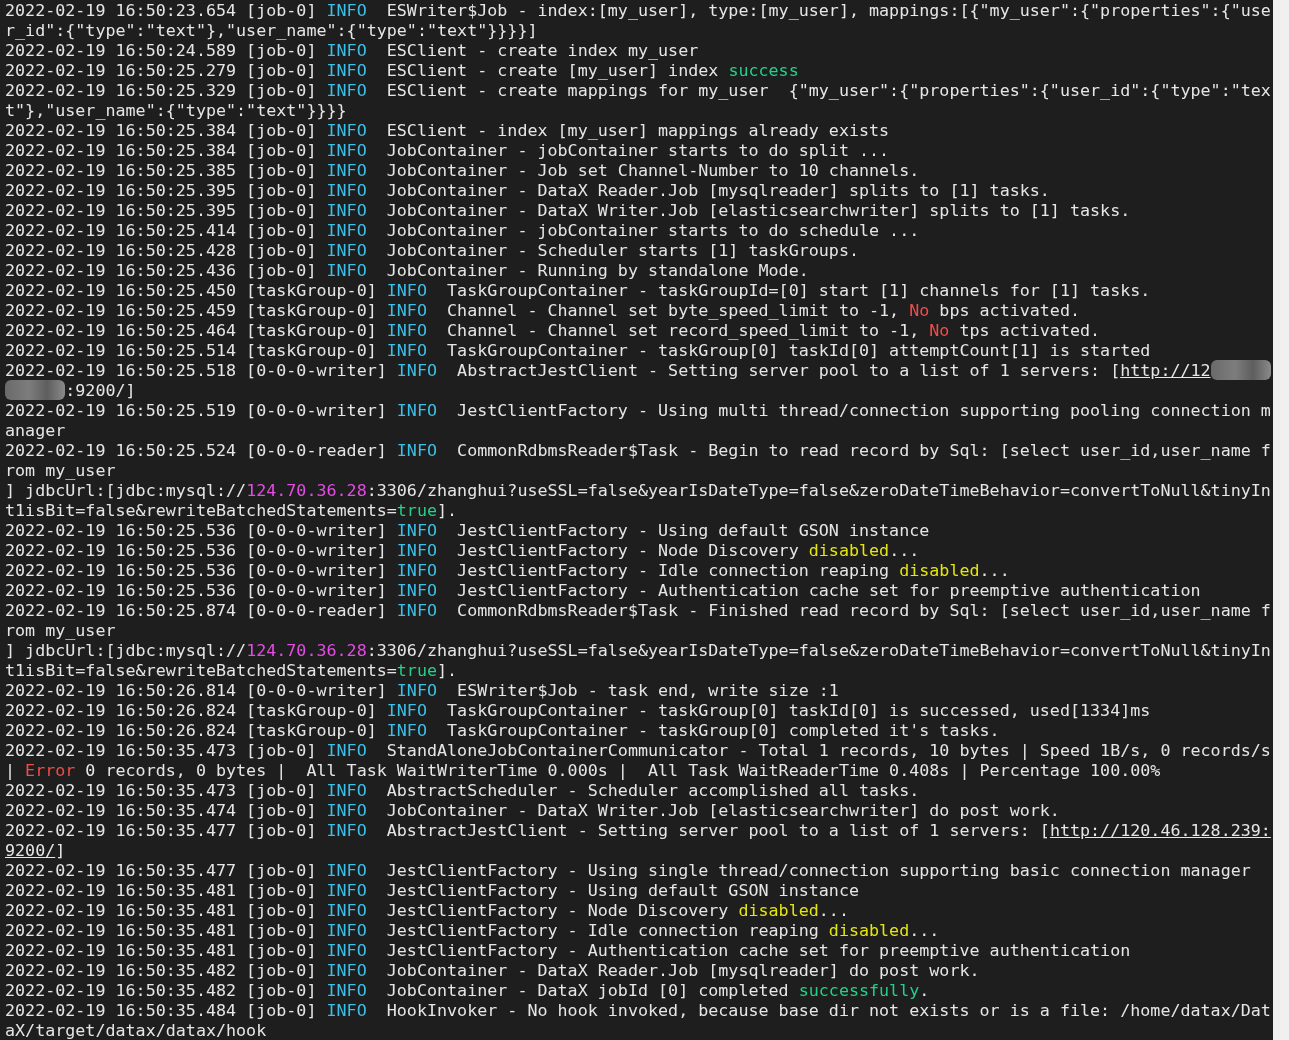 Image resolution: width=1289 pixels, height=1040 pixels. I want to click on url-link: http://120.46.128.239:, so click(1160, 830).